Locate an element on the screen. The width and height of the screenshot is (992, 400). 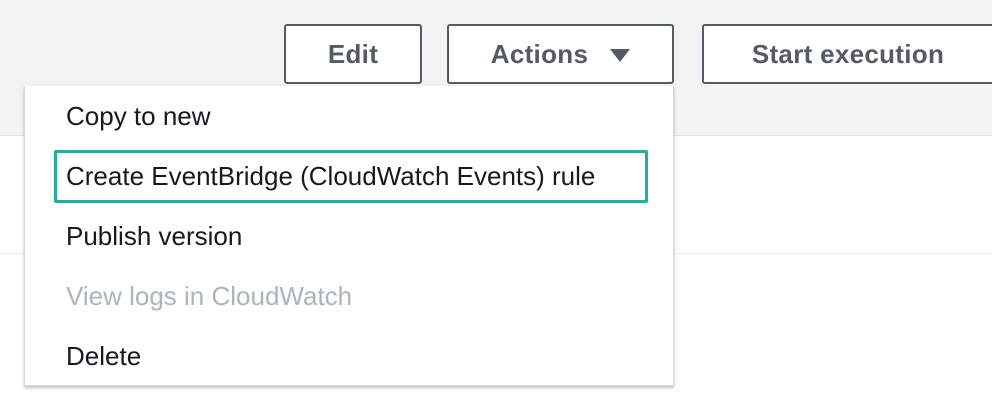
menu-item-copy-to-new: Copy to new is located at coordinates (350, 116).